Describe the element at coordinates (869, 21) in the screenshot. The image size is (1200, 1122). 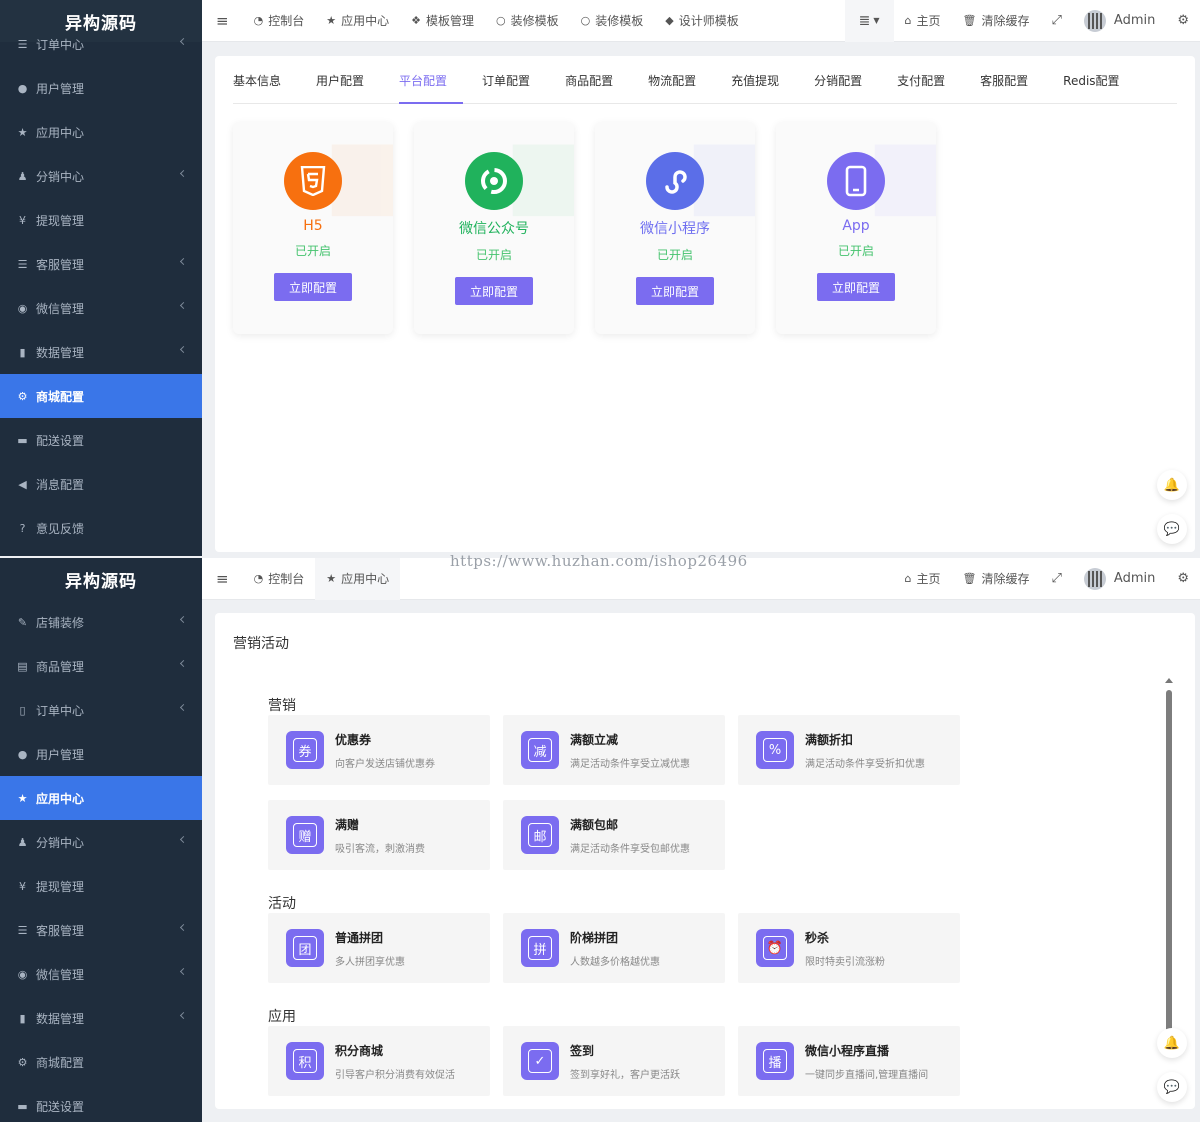
I see `more-menu-button: ≣ ▼` at that location.